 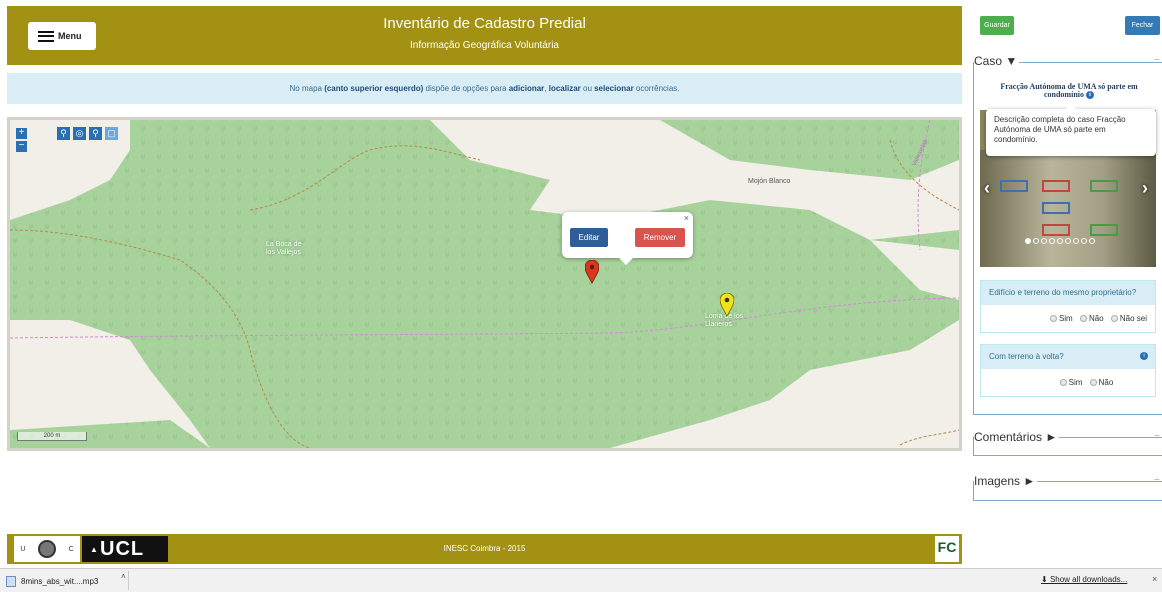 What do you see at coordinates (656, 88) in the screenshot?
I see `info-text: ocorrências.` at bounding box center [656, 88].